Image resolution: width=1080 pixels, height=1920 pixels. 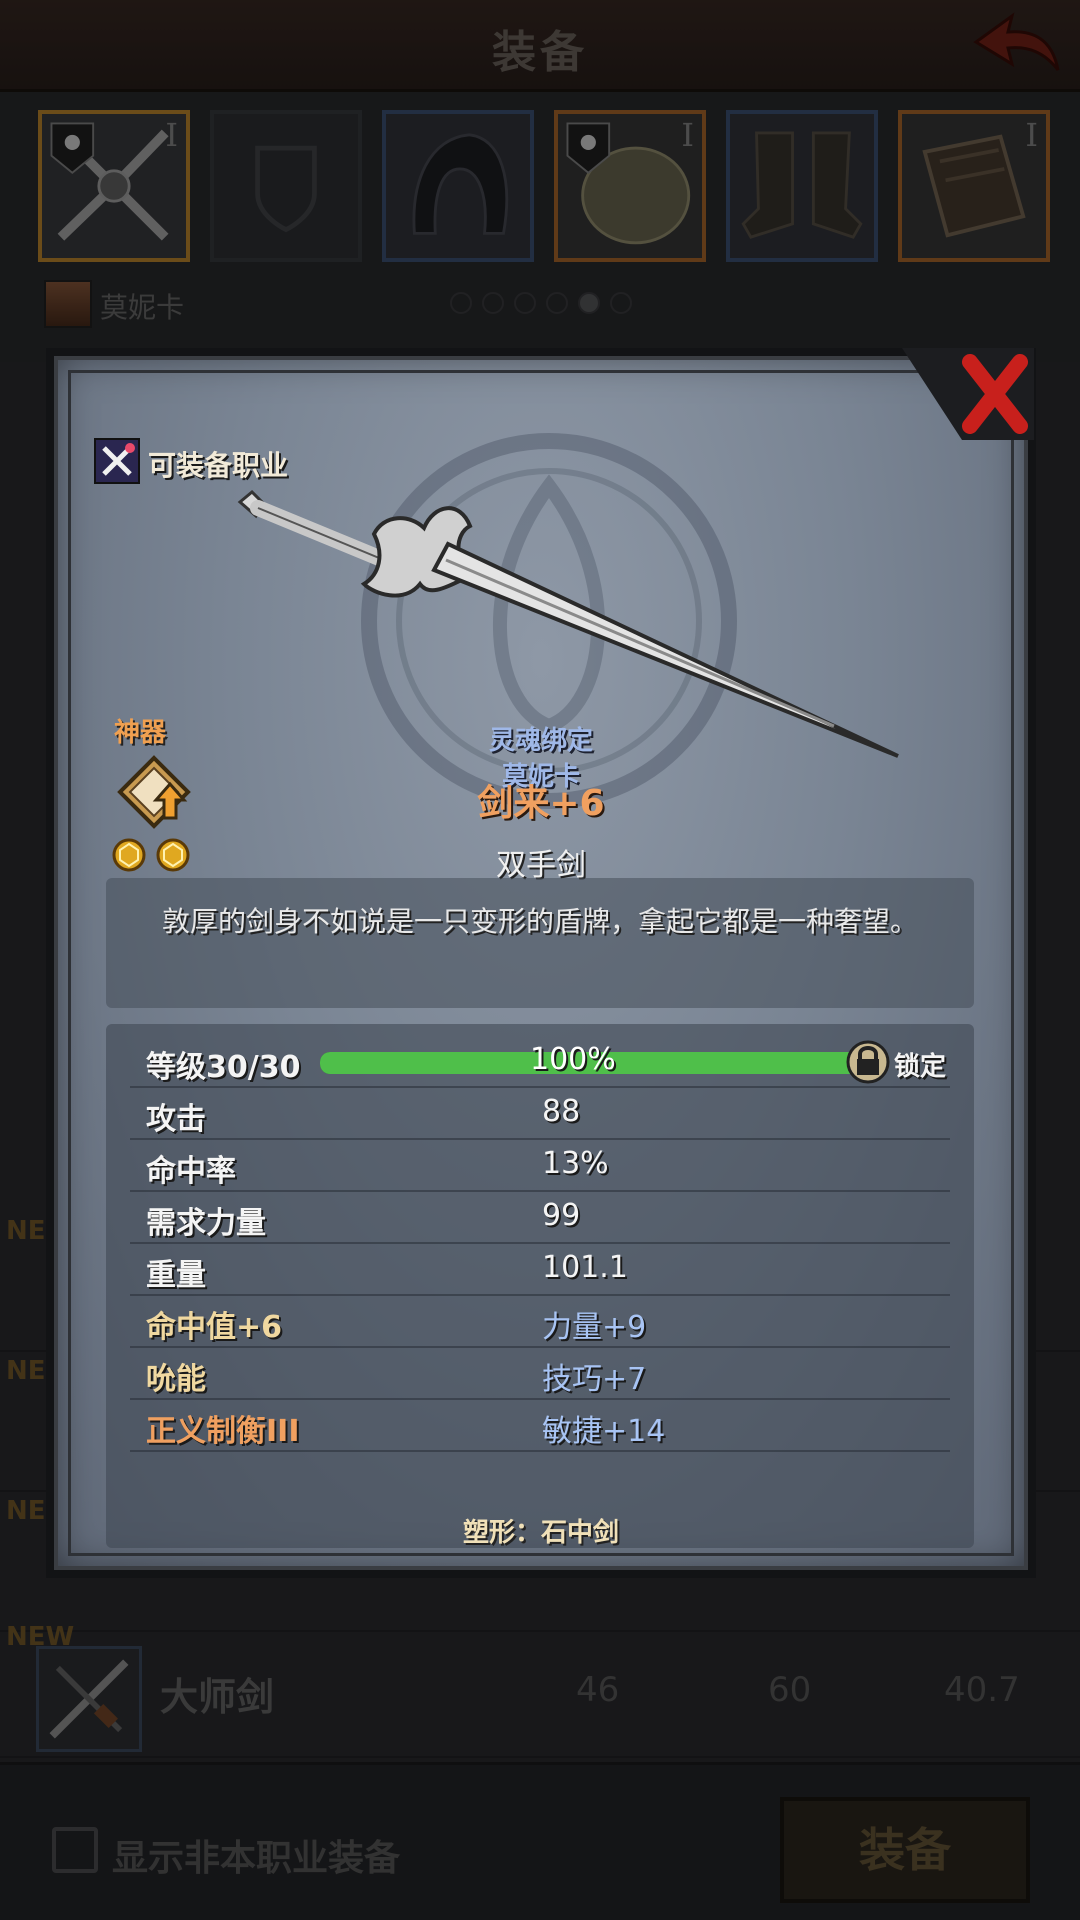 What do you see at coordinates (573, 1059) in the screenshot?
I see `level-percent: 100%` at bounding box center [573, 1059].